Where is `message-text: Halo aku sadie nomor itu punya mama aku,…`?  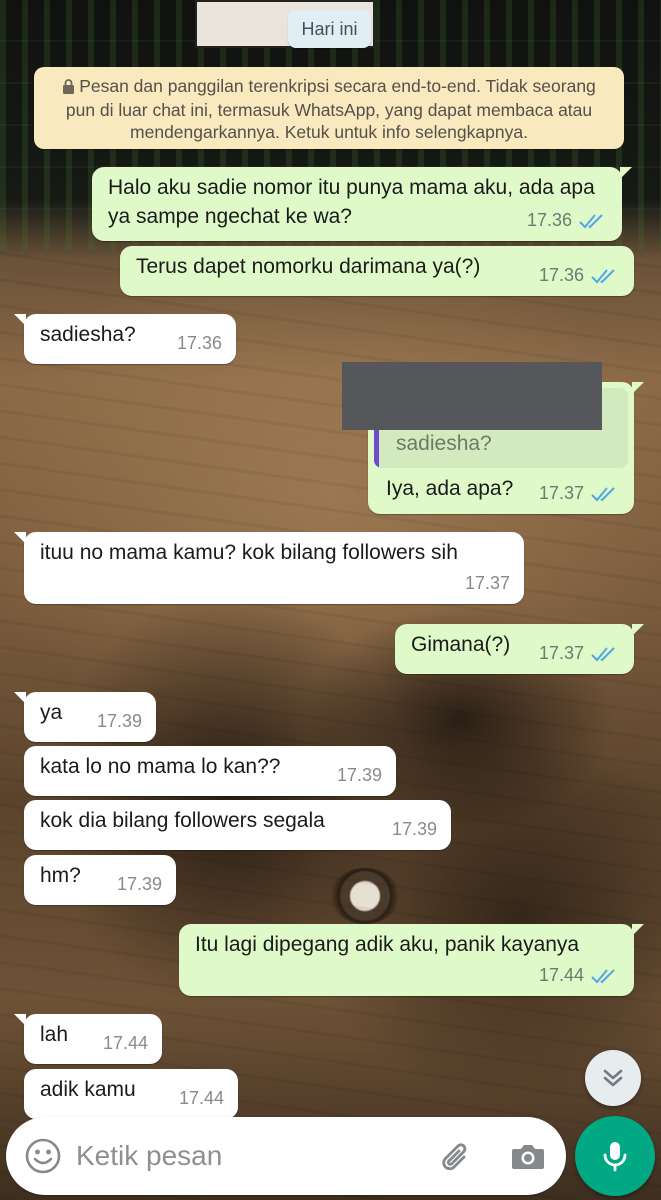
message-text: Halo aku sadie nomor itu punya mama aku,… is located at coordinates (351, 202).